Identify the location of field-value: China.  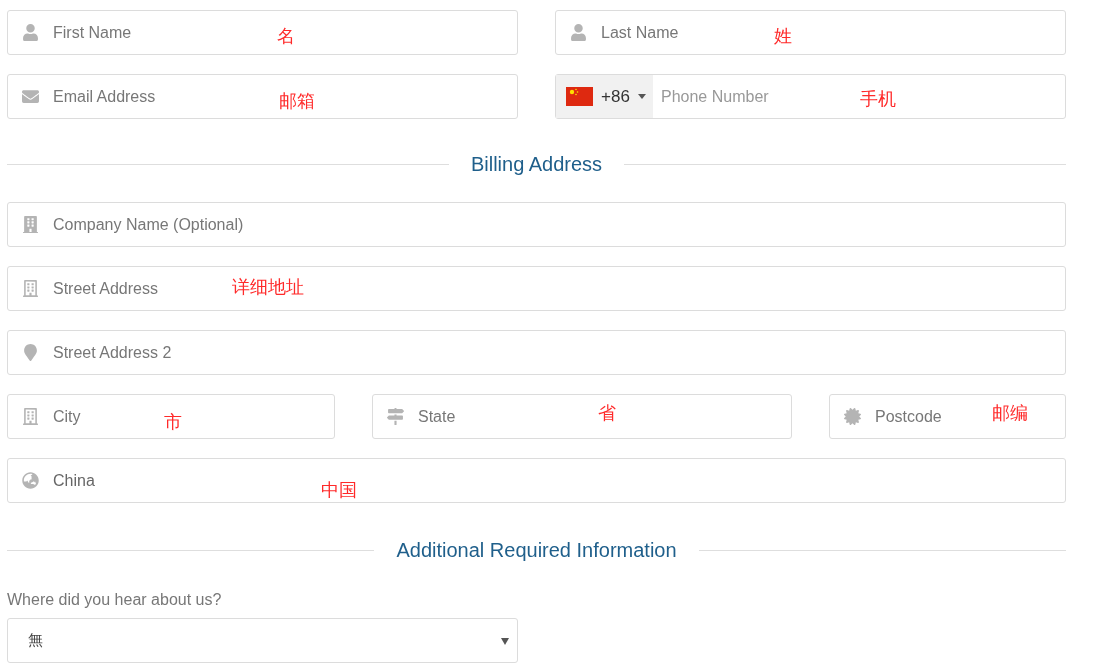
(74, 480).